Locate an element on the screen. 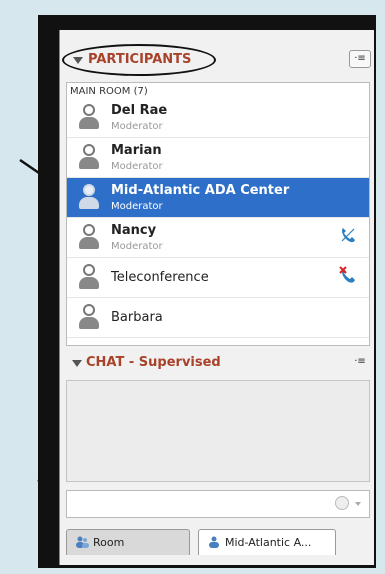  participant-row: Barbara is located at coordinates (218, 318).